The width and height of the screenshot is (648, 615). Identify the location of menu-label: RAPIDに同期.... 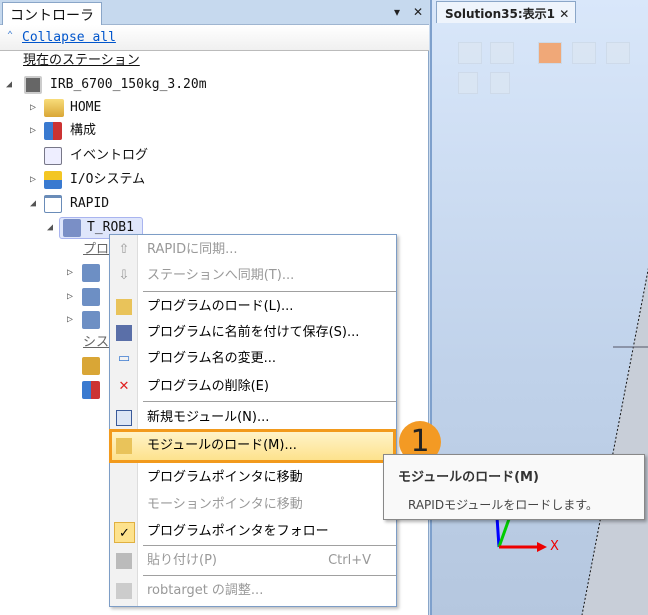
(192, 249).